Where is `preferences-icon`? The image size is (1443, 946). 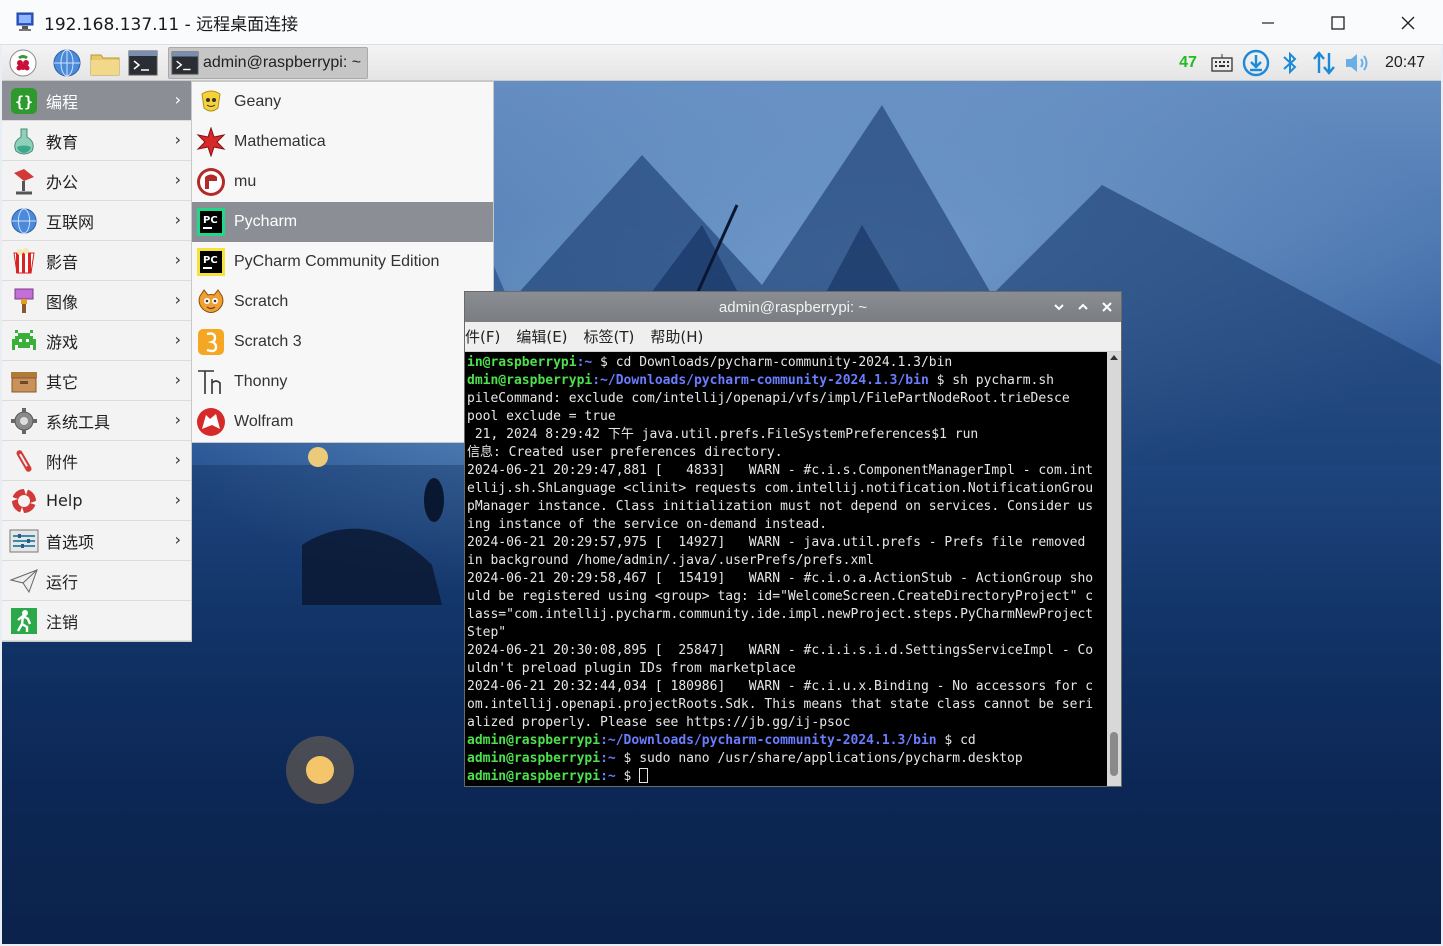 preferences-icon is located at coordinates (24, 541).